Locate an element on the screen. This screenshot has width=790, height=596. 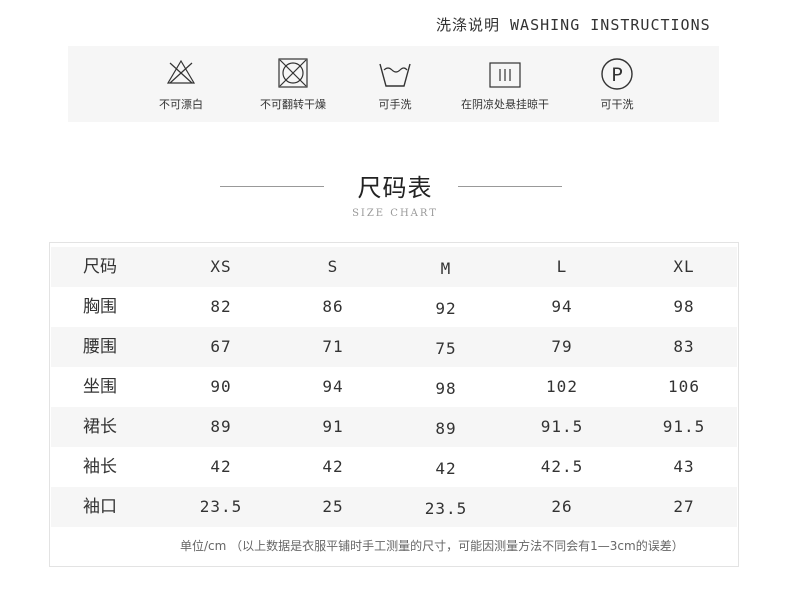
washing-title: 洗涤说明 WASHING INSTRUCTIONS is located at coordinates (573, 25).